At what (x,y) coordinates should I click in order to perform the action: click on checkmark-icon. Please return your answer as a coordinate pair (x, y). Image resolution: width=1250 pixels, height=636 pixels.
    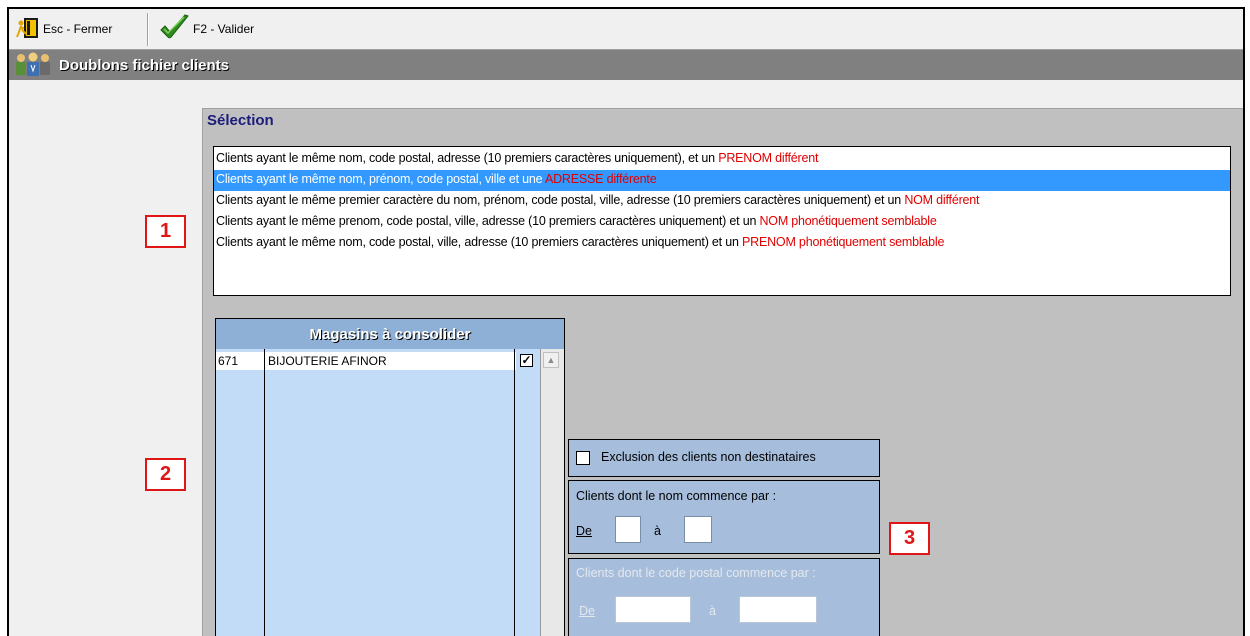
    Looking at the image, I should click on (175, 29).